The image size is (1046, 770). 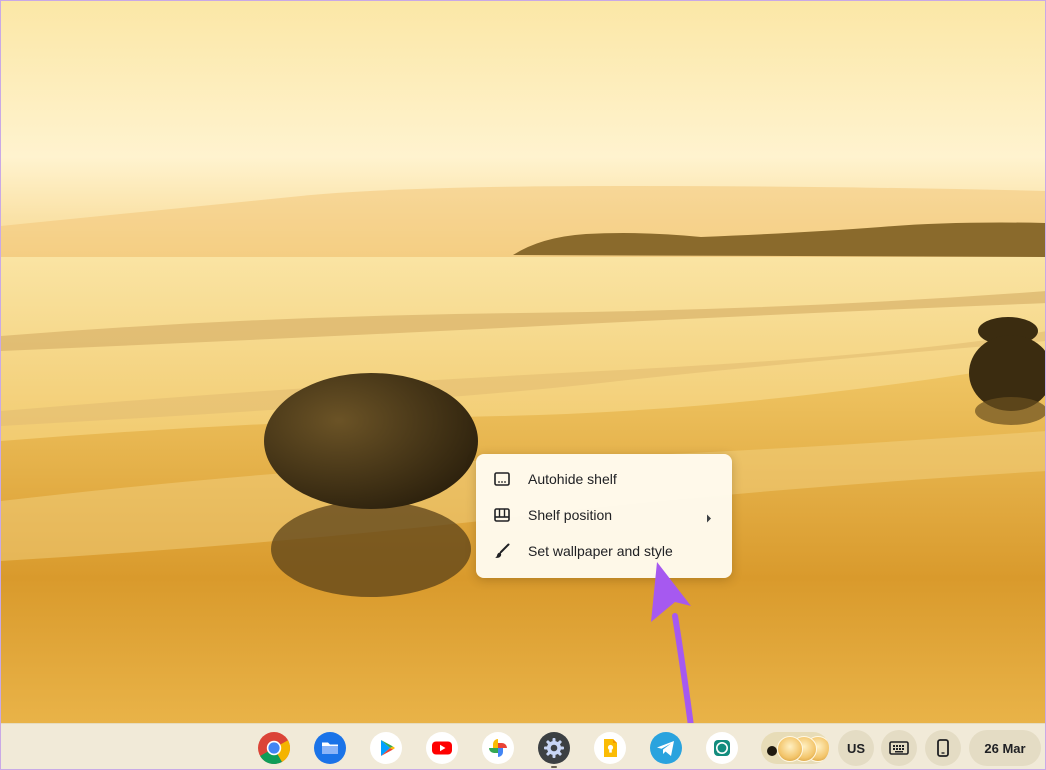 I want to click on running-app-indicator, so click(x=554, y=767).